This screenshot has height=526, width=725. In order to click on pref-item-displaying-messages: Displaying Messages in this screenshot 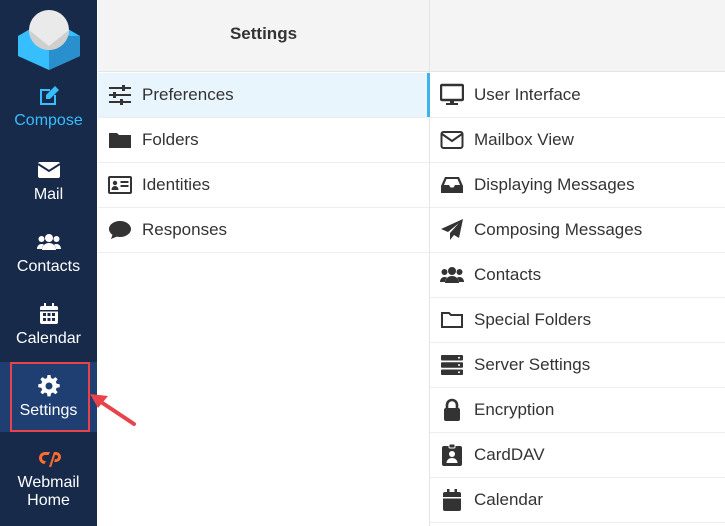, I will do `click(577, 185)`.